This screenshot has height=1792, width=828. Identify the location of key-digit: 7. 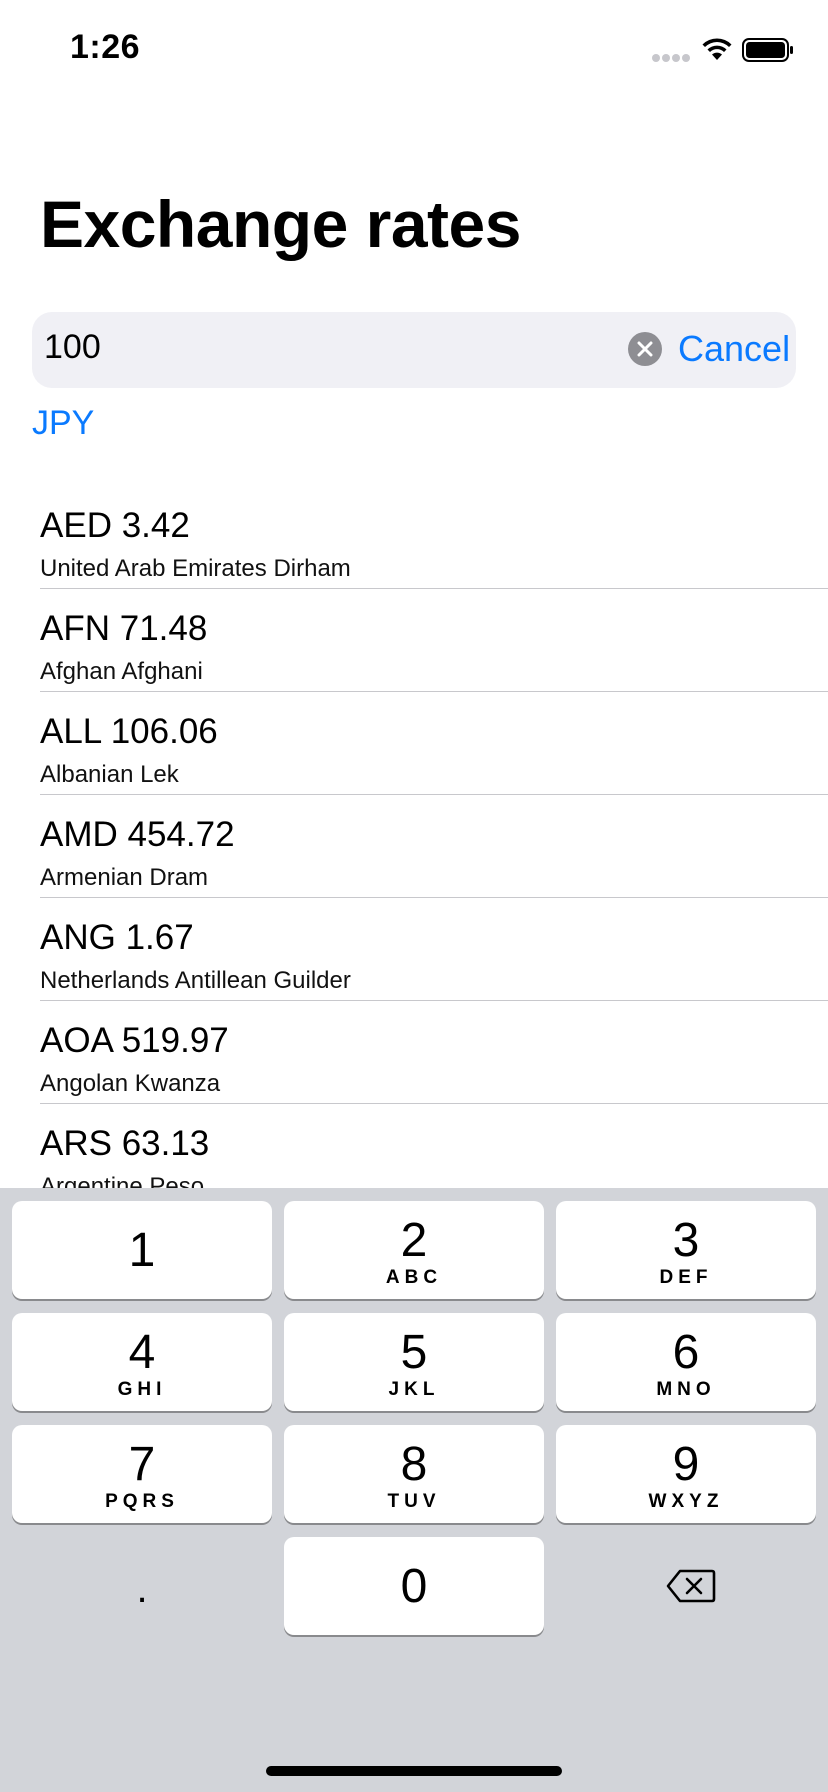
(142, 1464).